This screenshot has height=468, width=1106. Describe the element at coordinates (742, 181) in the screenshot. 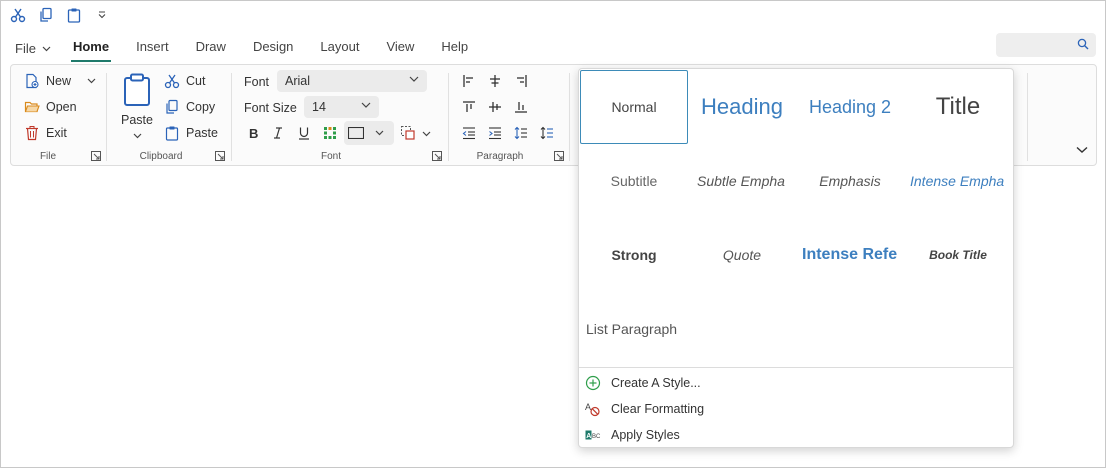

I see `style-subtle-emphasis: Subtle Empha` at that location.